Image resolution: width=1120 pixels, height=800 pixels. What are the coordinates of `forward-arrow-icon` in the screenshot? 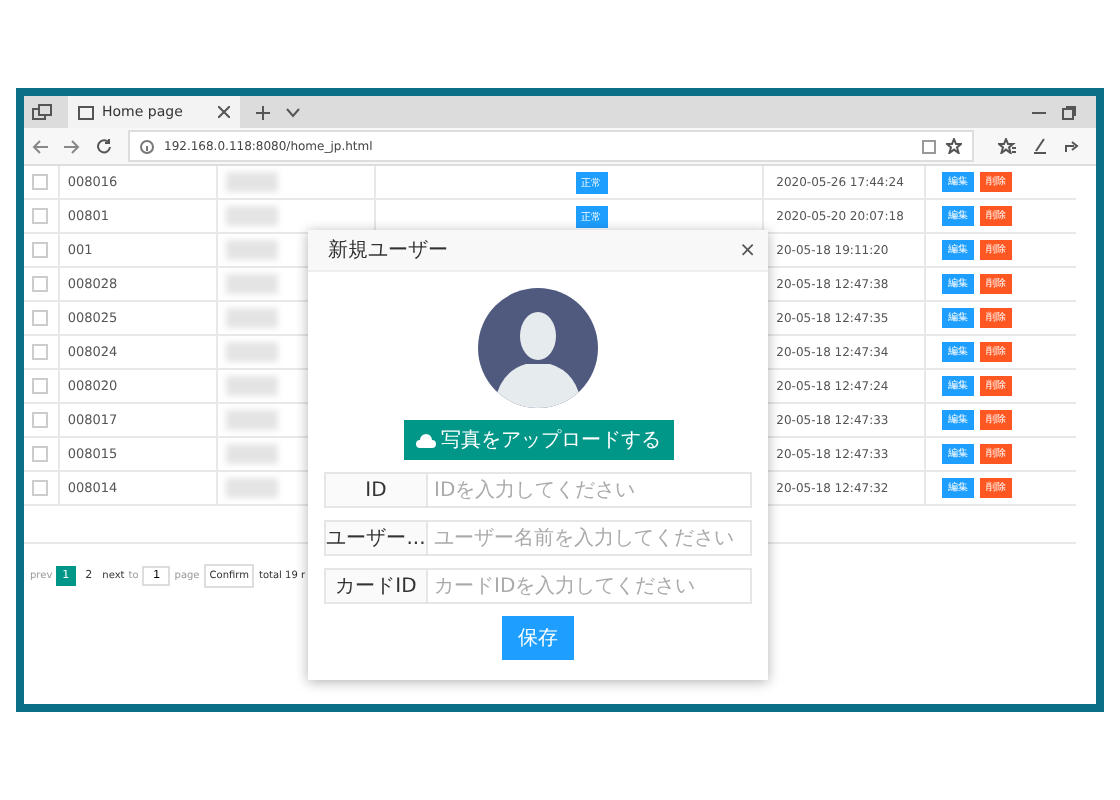 It's located at (72, 146).